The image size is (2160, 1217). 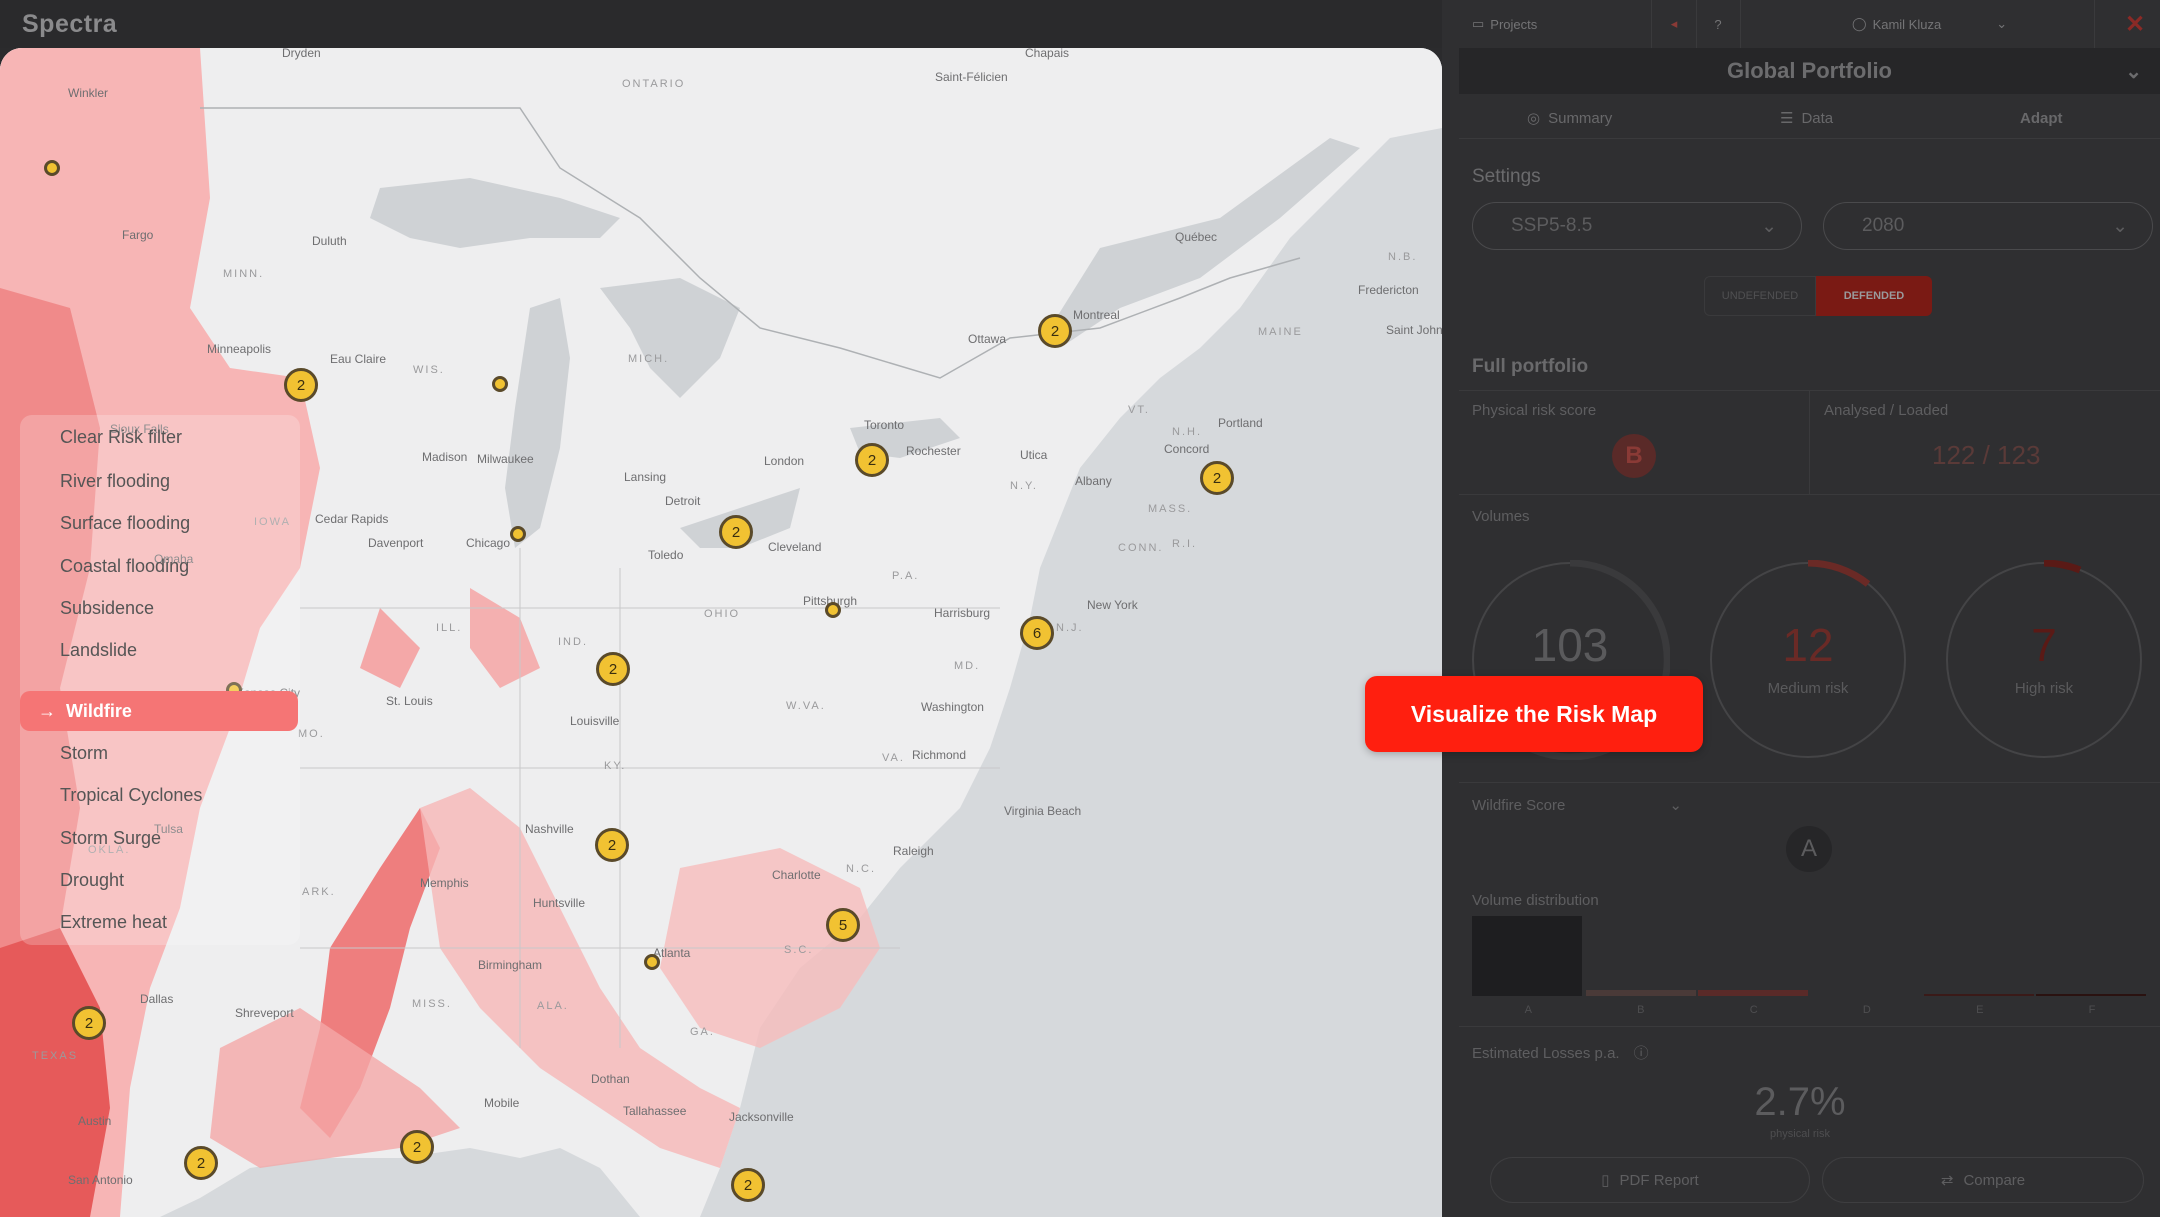 What do you see at coordinates (1569, 118) in the screenshot?
I see `tab-summary: ◎ Summary` at bounding box center [1569, 118].